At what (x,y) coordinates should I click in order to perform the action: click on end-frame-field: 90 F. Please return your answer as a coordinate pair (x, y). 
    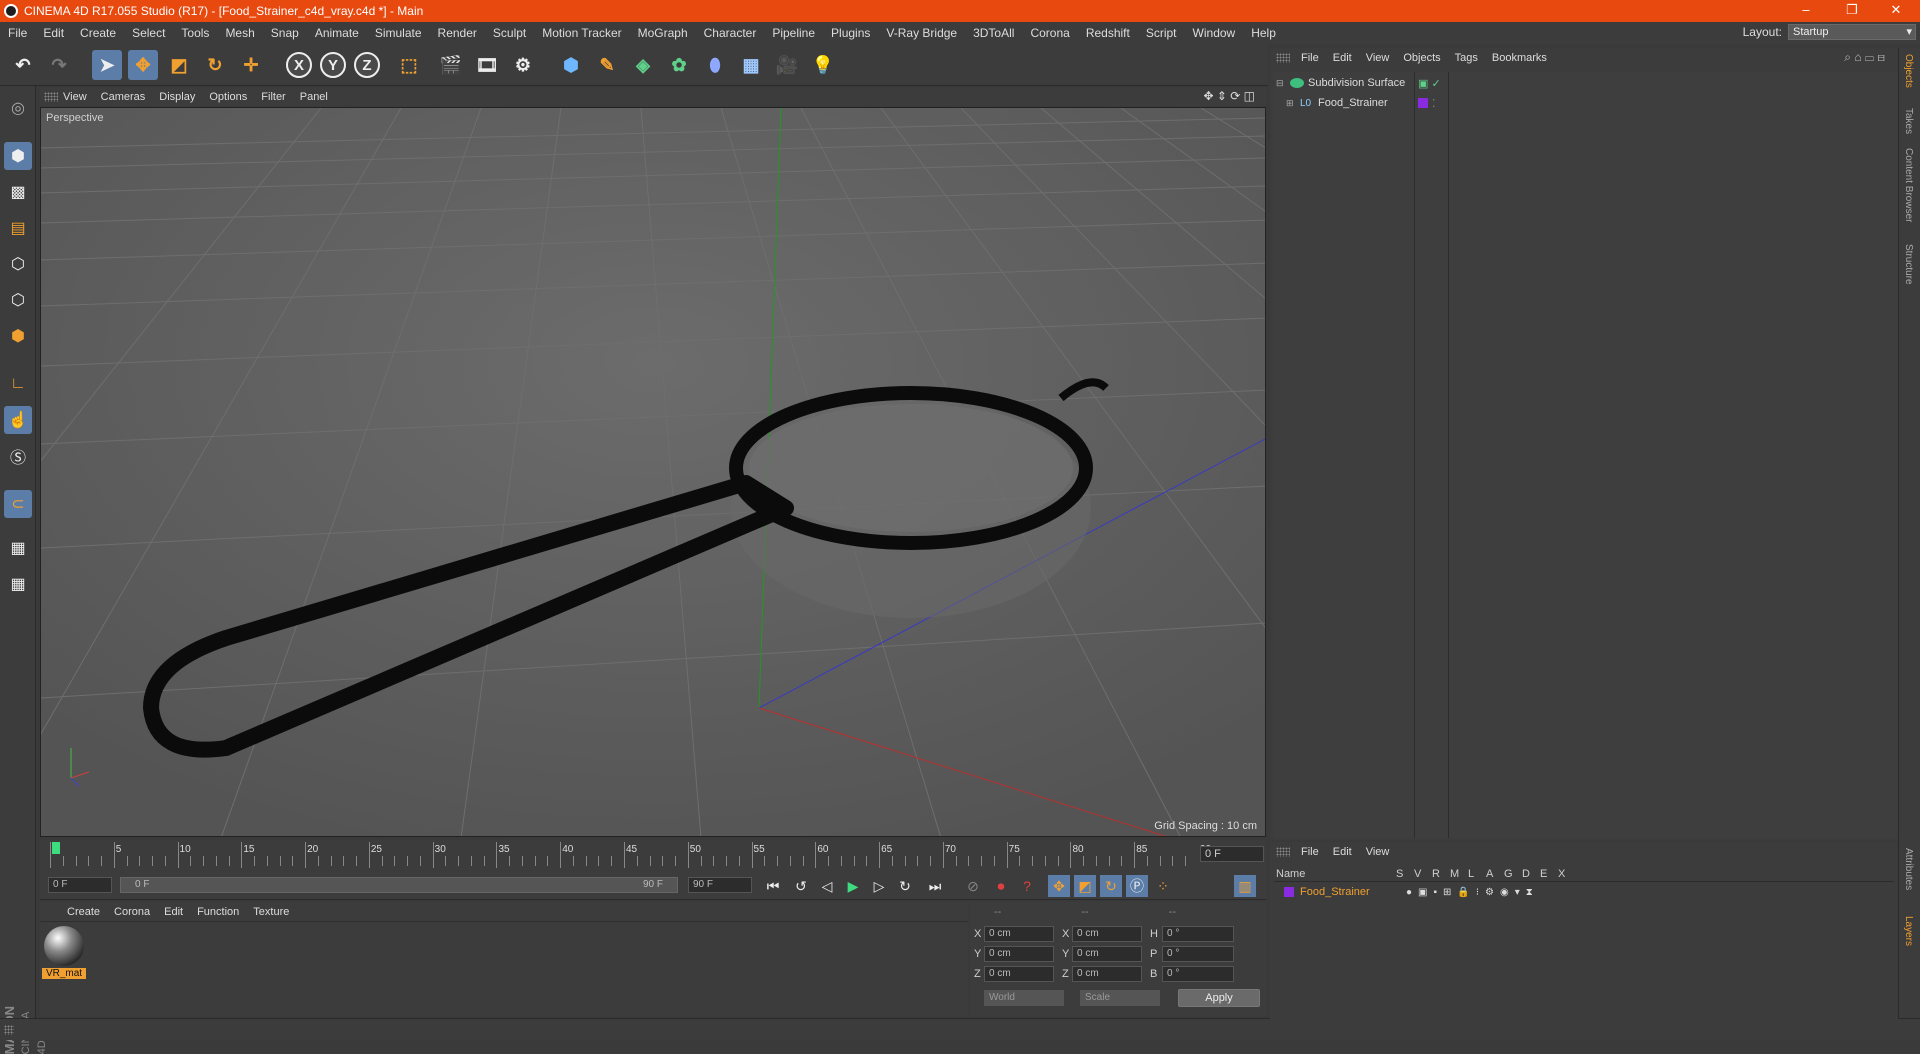
    Looking at the image, I should click on (720, 885).